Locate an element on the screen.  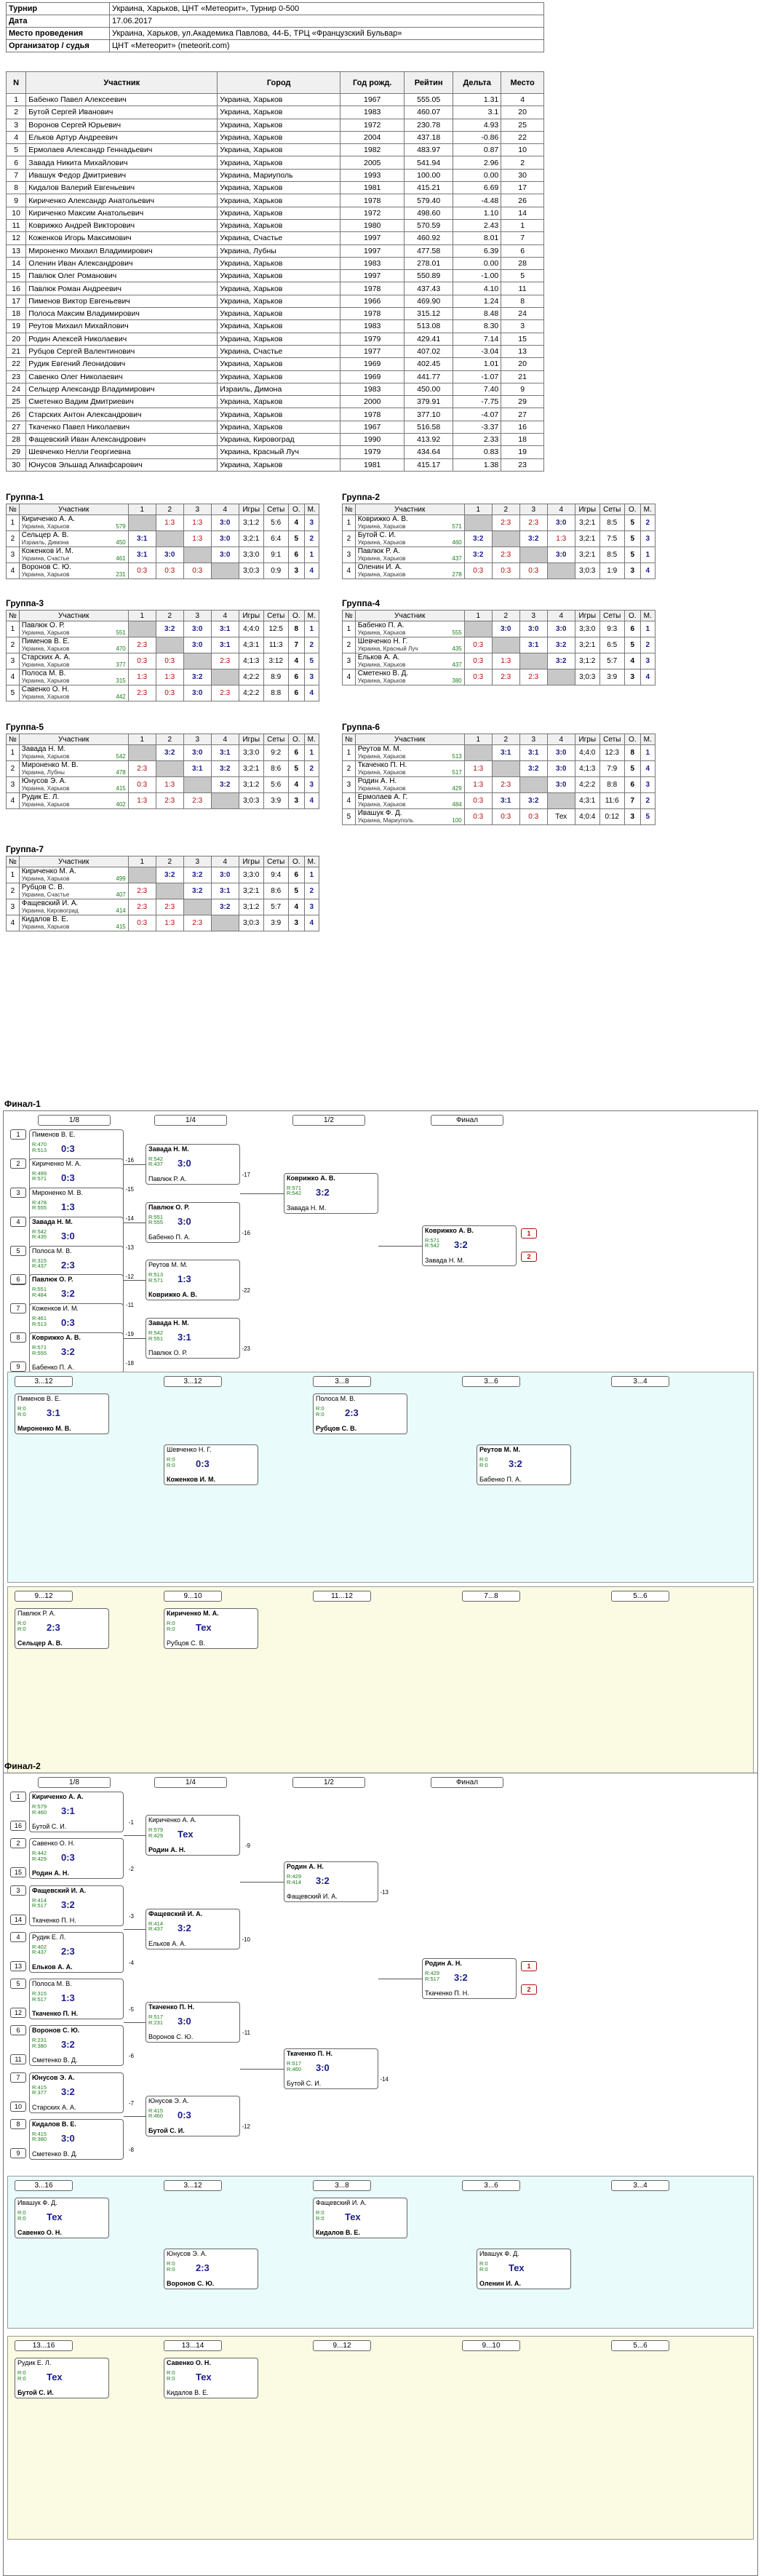
roster-cell: 10 is located at coordinates (16, 213).